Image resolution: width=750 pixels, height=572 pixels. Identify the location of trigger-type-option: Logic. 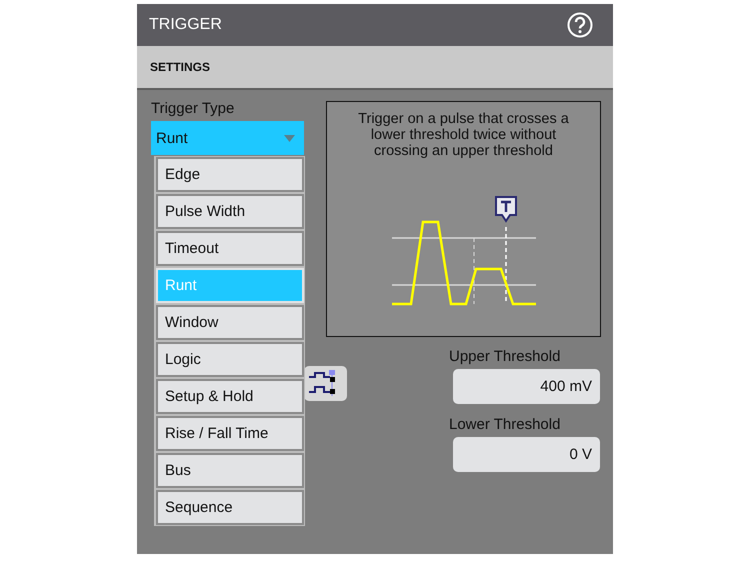
(230, 359).